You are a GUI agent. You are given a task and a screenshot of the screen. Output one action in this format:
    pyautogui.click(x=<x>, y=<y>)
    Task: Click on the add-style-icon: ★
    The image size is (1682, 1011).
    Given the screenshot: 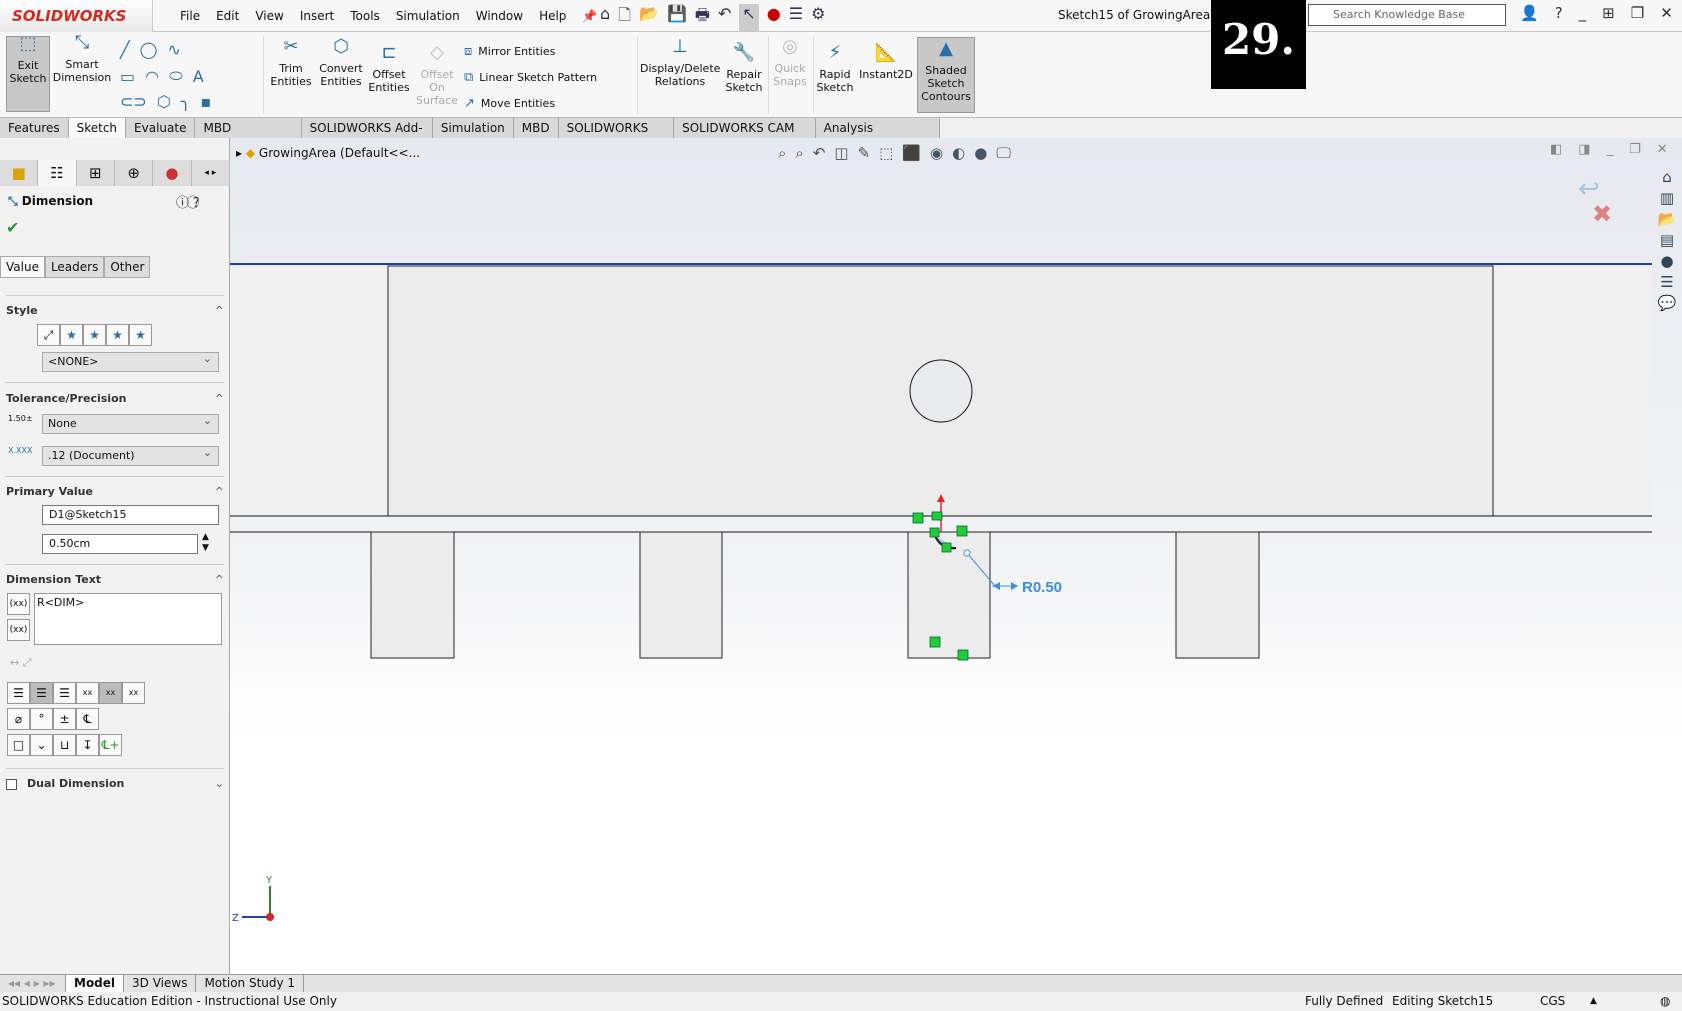 What is the action you would take?
    pyautogui.click(x=71, y=335)
    